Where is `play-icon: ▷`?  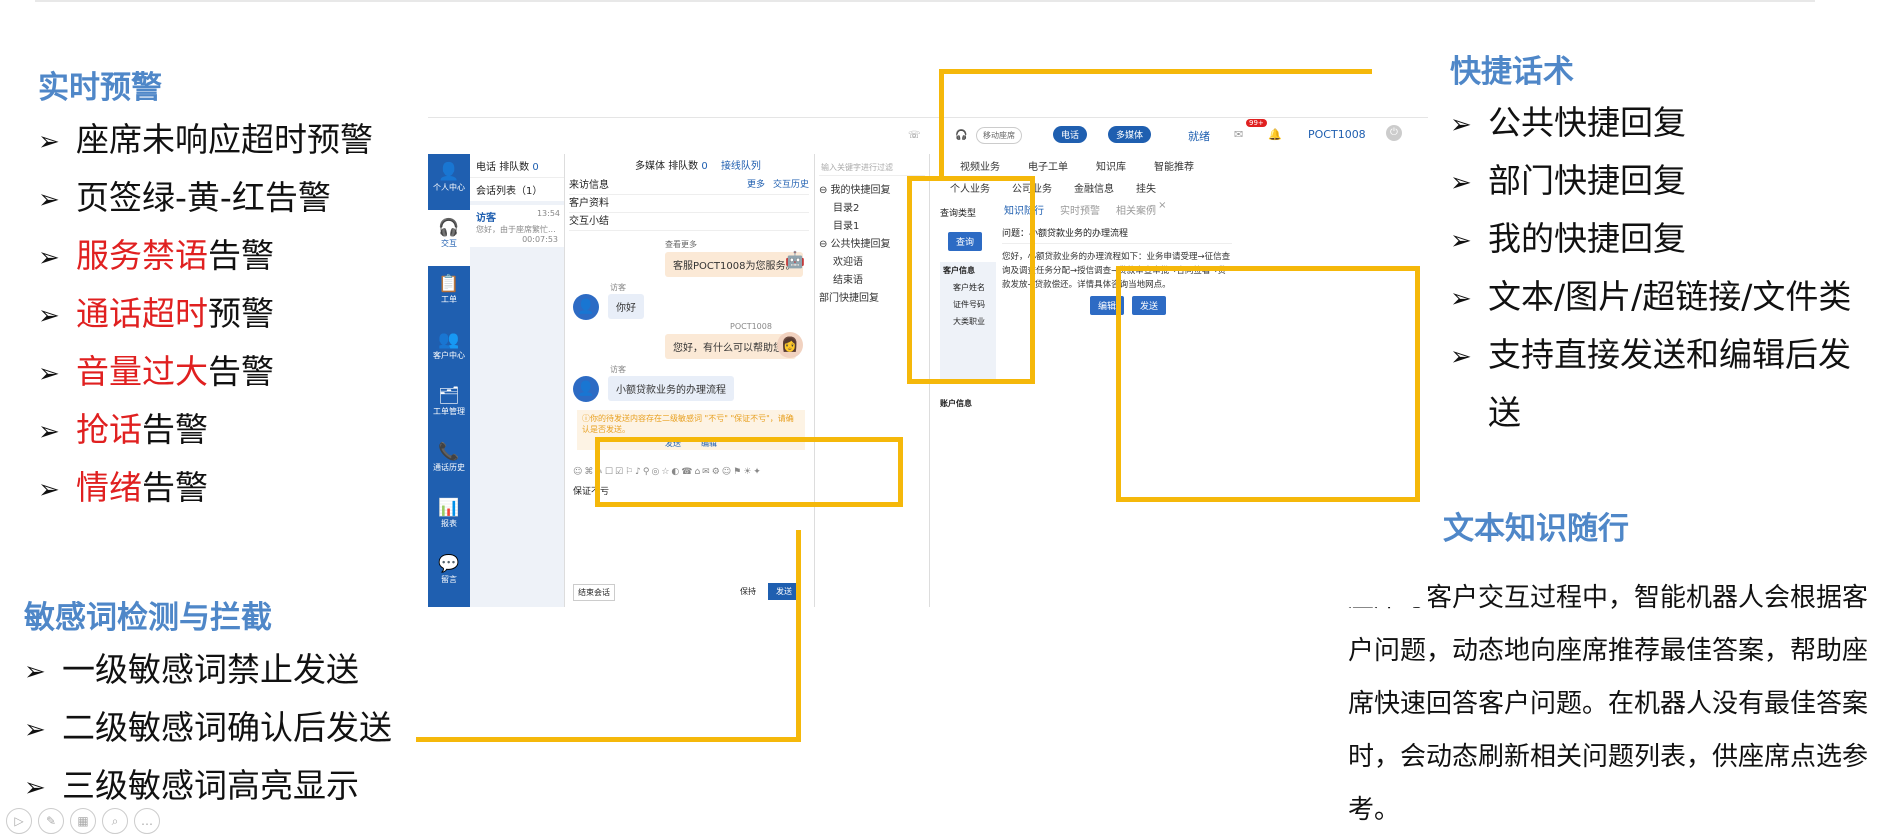 play-icon: ▷ is located at coordinates (19, 821).